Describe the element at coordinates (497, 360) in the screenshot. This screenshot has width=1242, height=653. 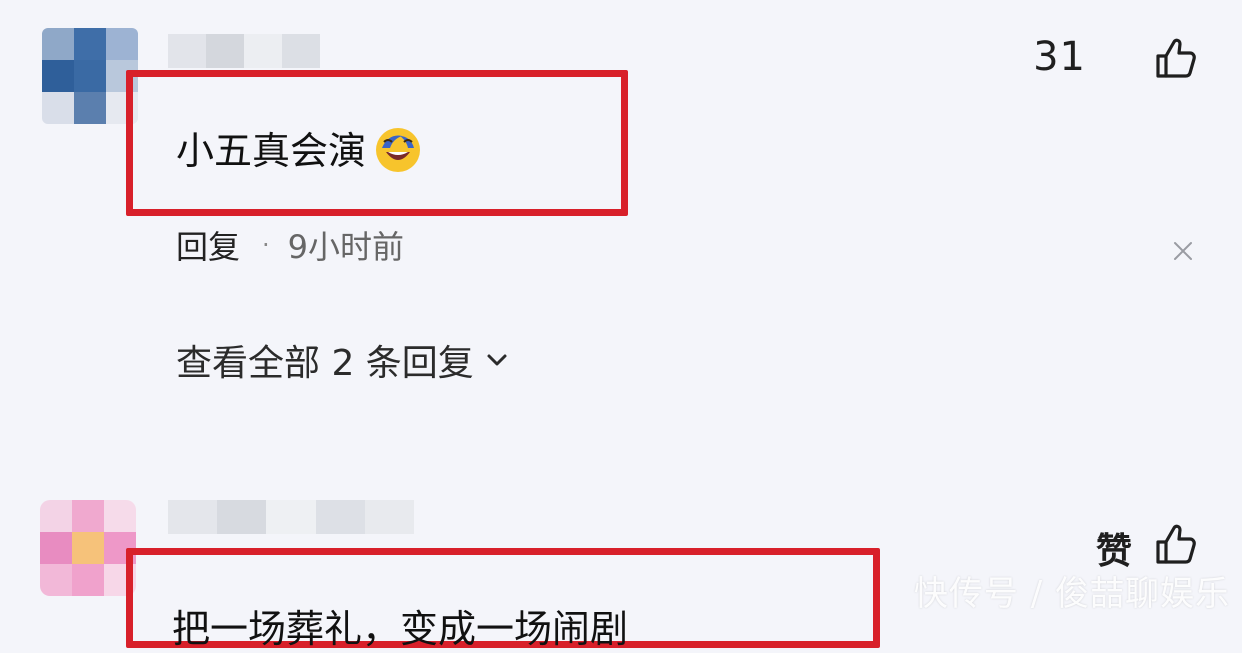
I see `chevron-down-icon` at that location.